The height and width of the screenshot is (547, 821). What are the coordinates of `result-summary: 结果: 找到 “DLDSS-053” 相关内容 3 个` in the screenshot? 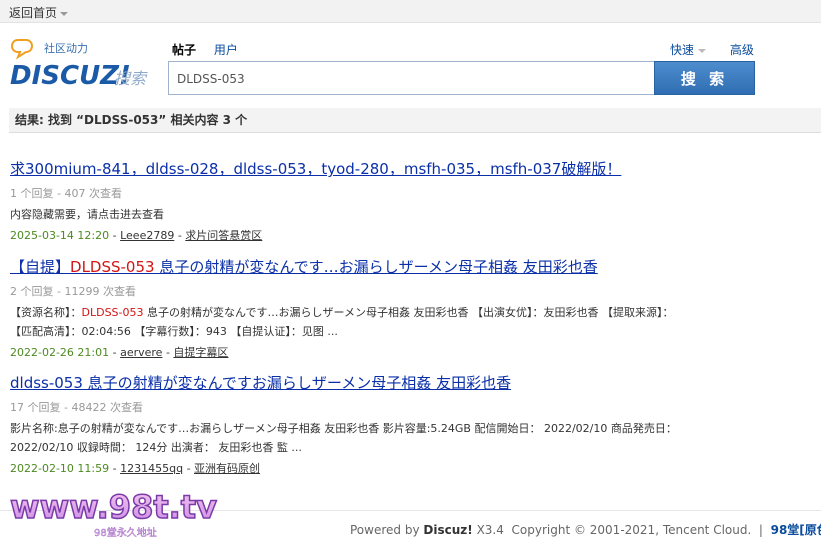 It's located at (131, 120).